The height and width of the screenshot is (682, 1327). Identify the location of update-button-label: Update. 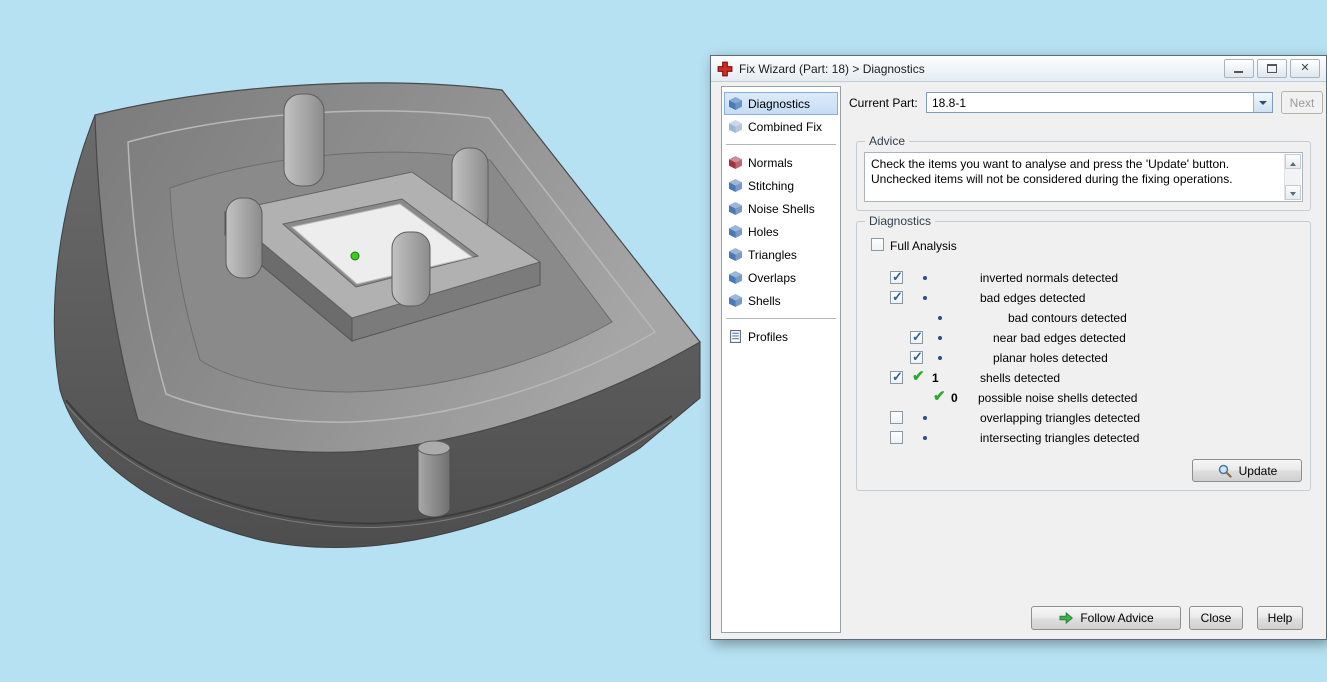
(1258, 470).